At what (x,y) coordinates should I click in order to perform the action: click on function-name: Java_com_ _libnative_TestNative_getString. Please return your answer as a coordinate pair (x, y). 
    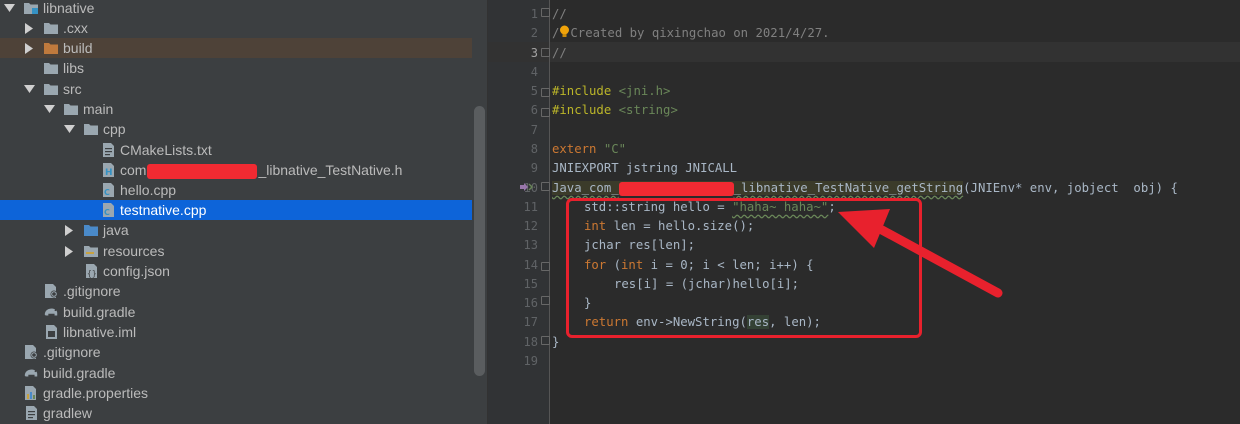
    Looking at the image, I should click on (758, 188).